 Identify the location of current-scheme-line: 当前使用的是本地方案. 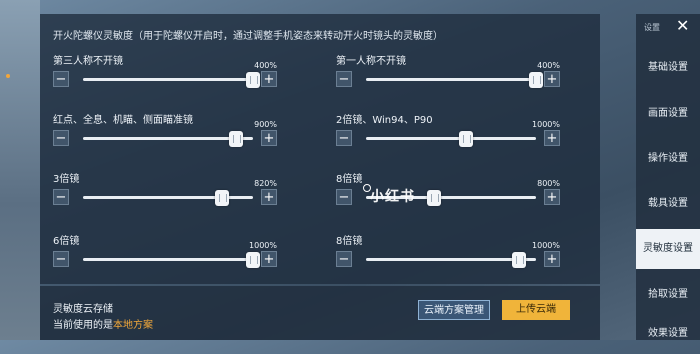
(103, 323).